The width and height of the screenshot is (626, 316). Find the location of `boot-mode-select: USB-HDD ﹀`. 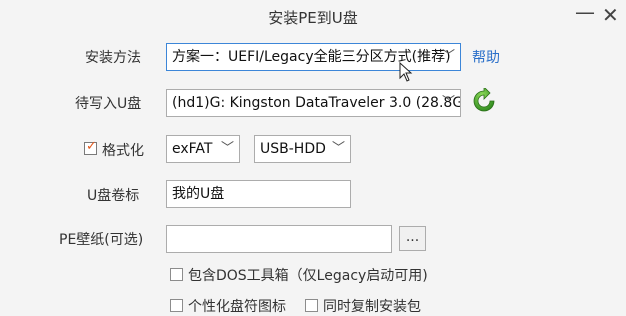

boot-mode-select: USB-HDD ﹀ is located at coordinates (302, 149).